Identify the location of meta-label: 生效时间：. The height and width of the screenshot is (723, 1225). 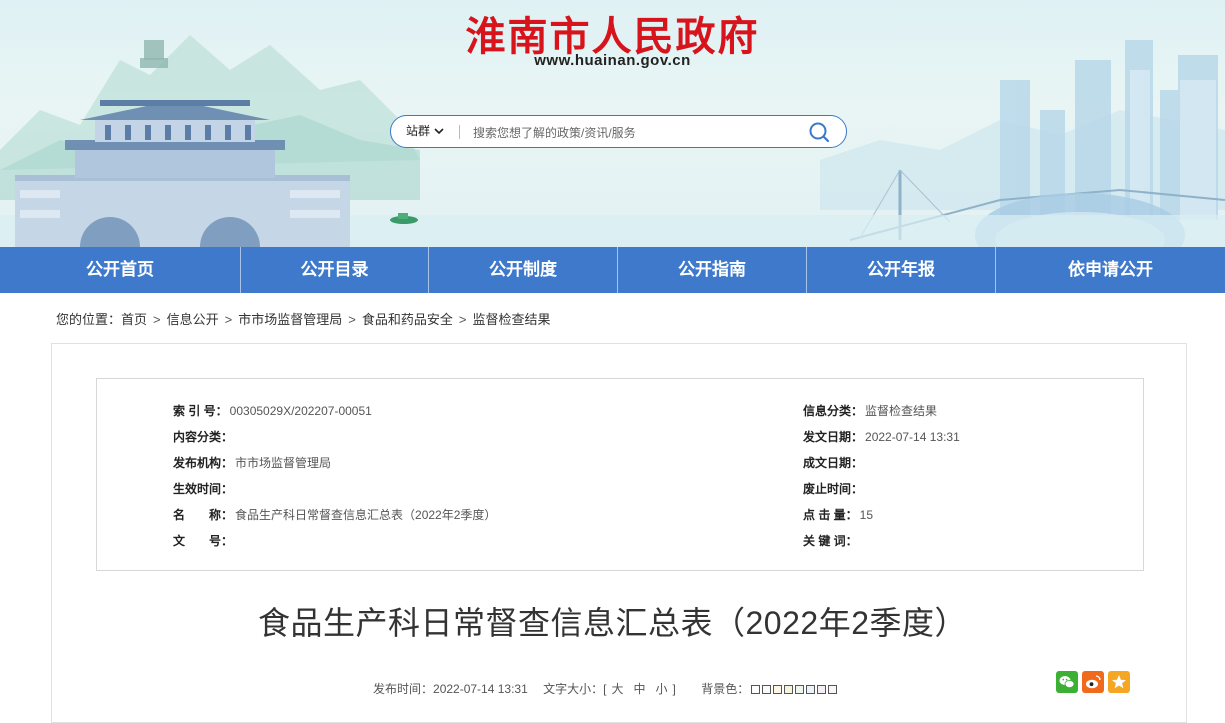
(203, 489).